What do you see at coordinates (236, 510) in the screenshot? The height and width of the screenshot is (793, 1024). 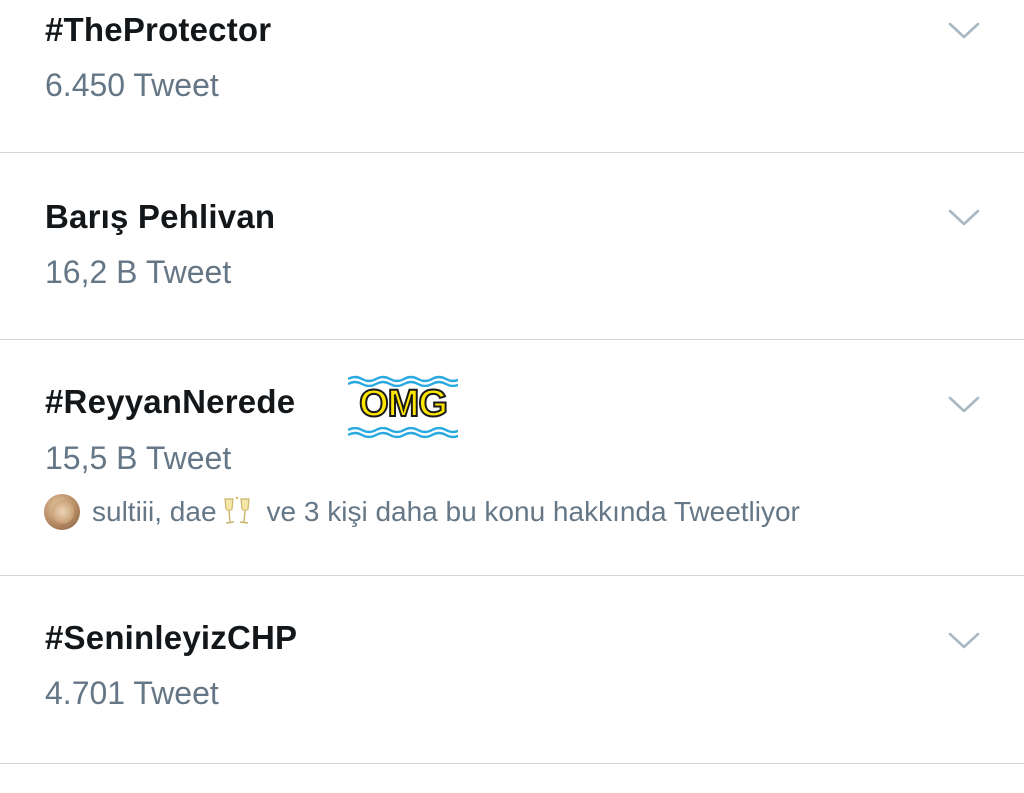 I see `clinking-glasses-icon` at bounding box center [236, 510].